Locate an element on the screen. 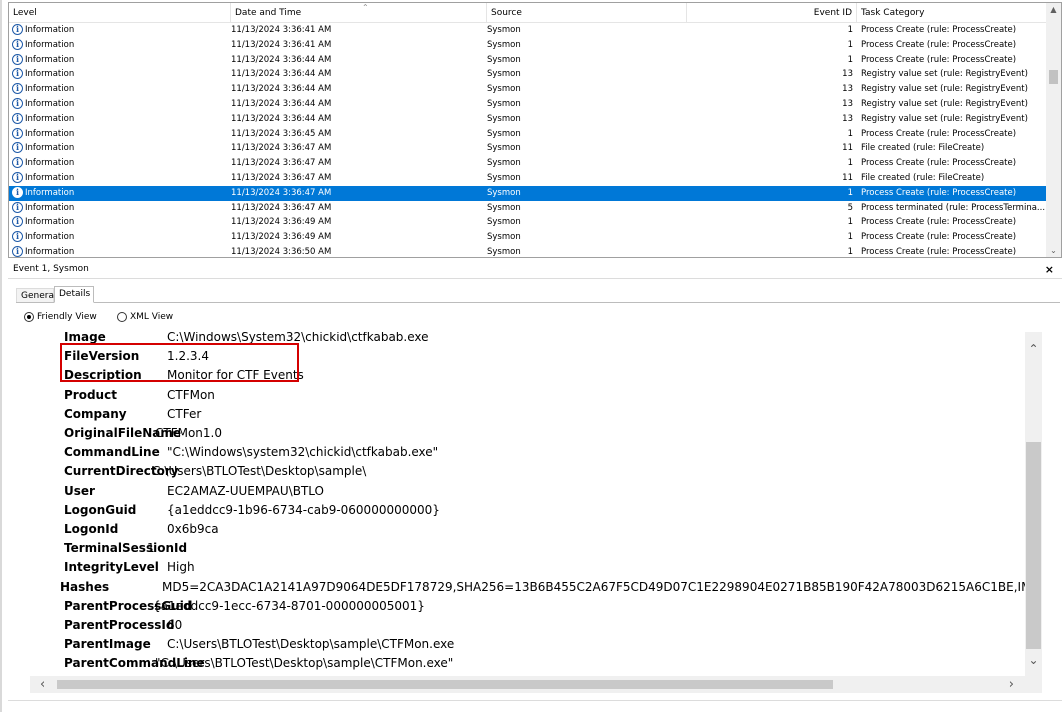 This screenshot has width=1063, height=712. detail-field-key: LogonId is located at coordinates (91, 529).